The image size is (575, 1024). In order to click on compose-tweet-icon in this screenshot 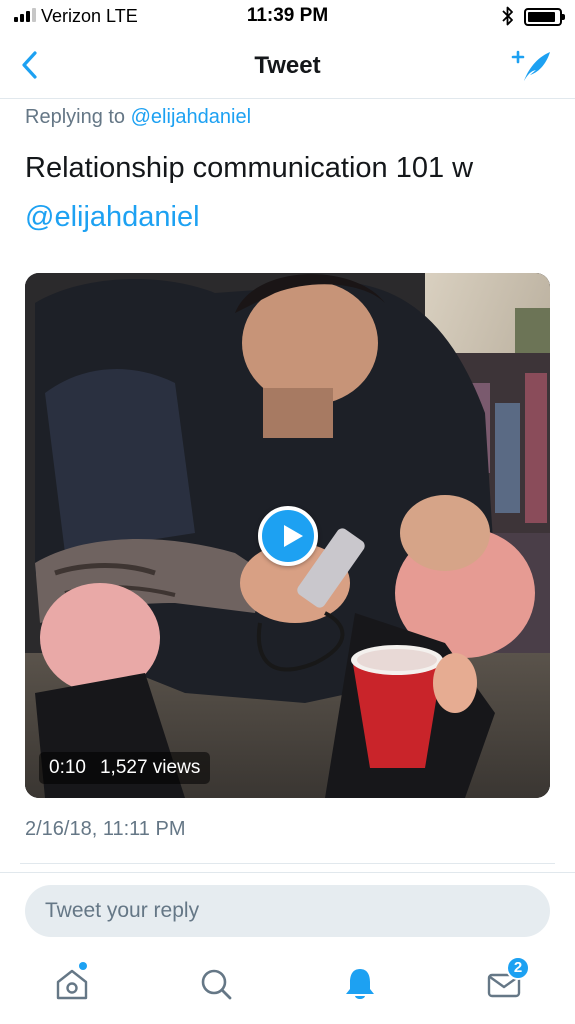, I will do `click(530, 65)`.